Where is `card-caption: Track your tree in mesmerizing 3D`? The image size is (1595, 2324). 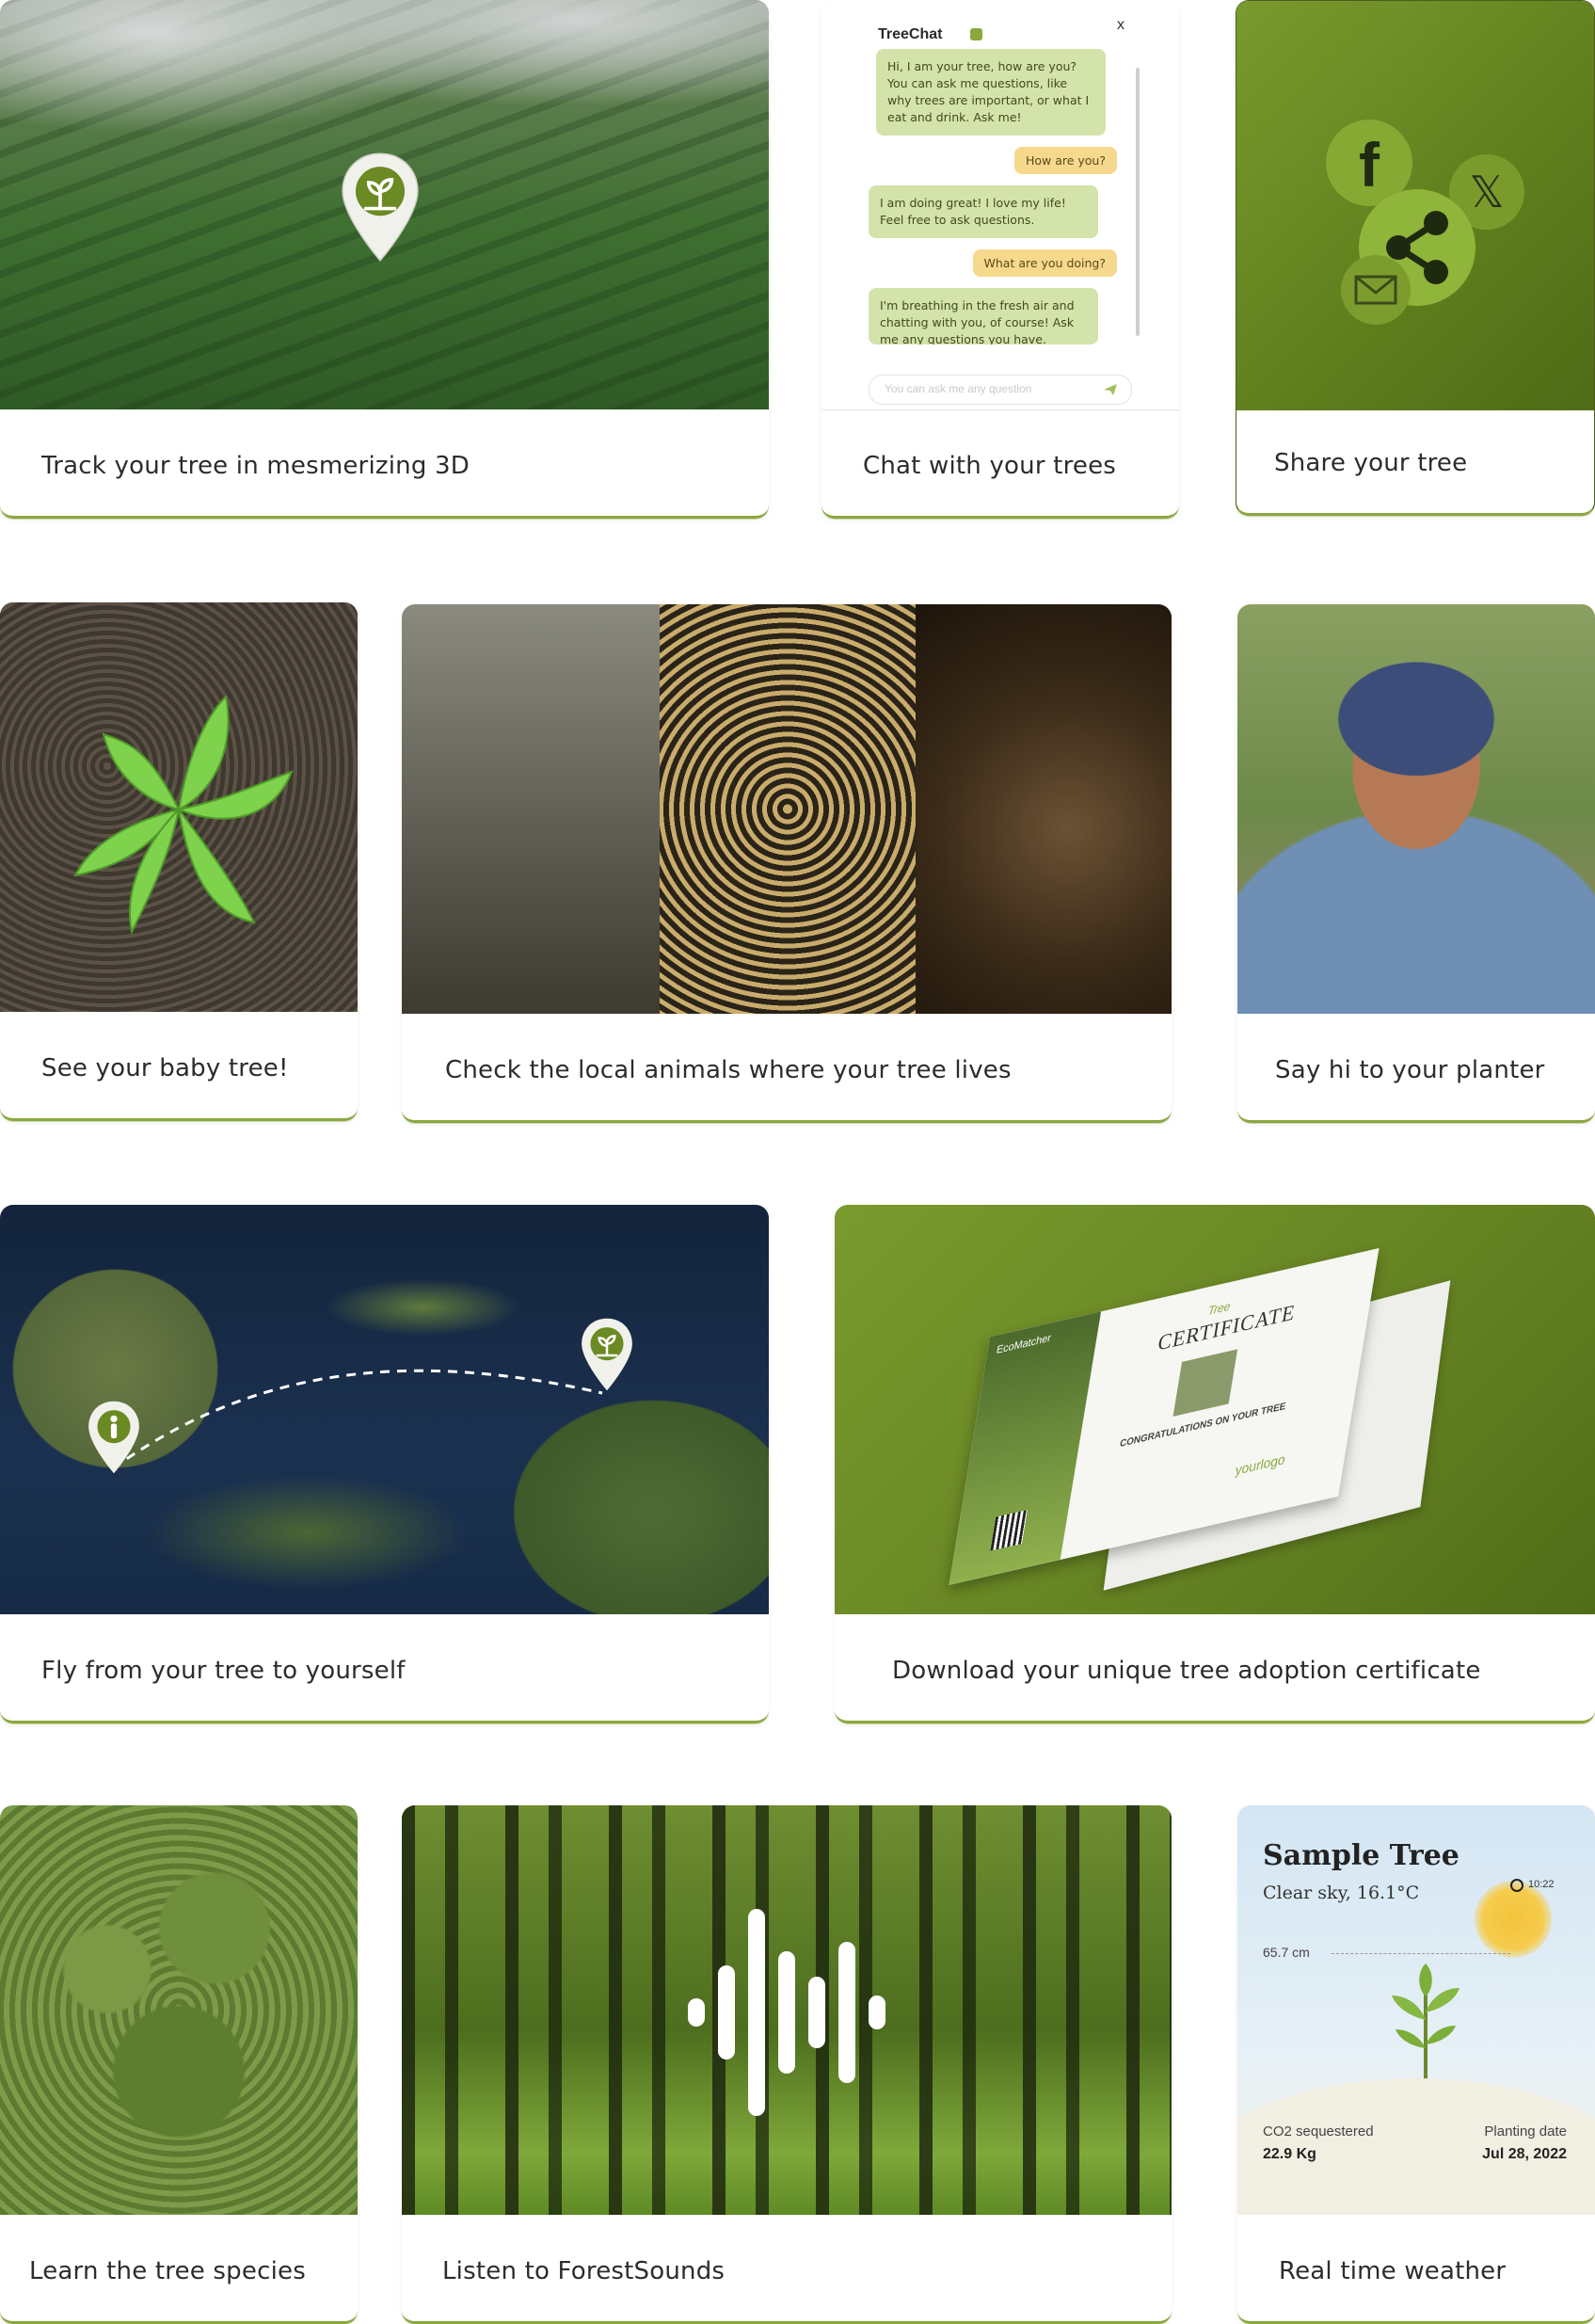 card-caption: Track your tree in mesmerizing 3D is located at coordinates (256, 466).